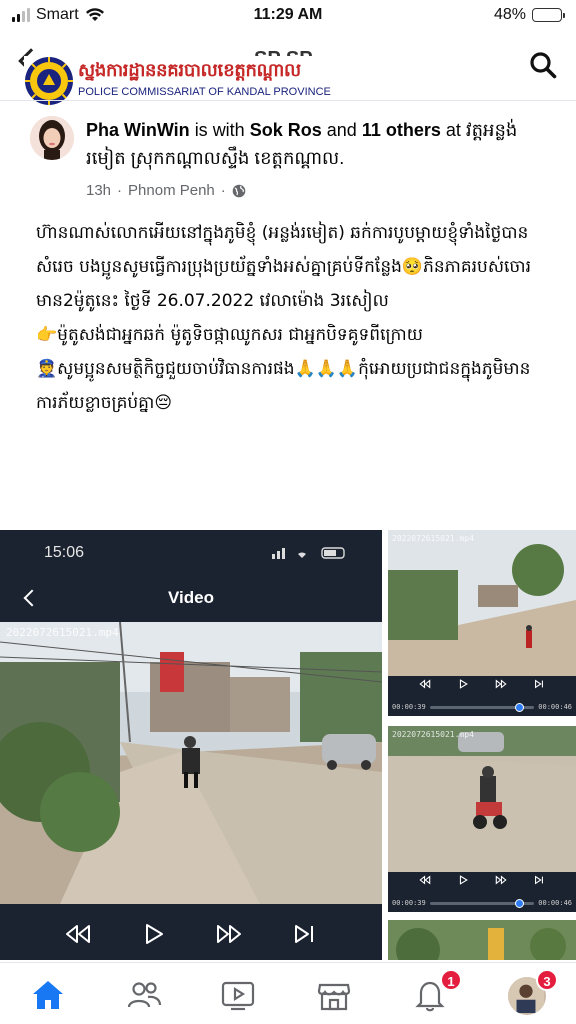  What do you see at coordinates (239, 190) in the screenshot?
I see `public-globe-icon` at bounding box center [239, 190].